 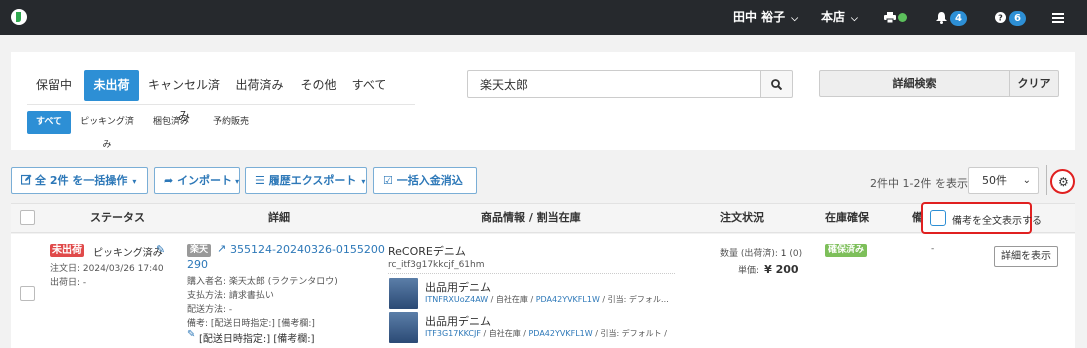 I want to click on payment-method: 支払方法: 請求書払い, so click(x=230, y=296).